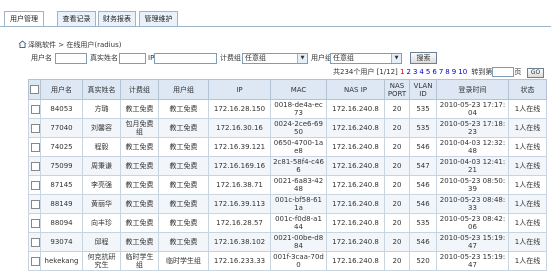 This screenshot has height=271, width=551. Describe the element at coordinates (61, 223) in the screenshot. I see `username-cell: 88094` at that location.